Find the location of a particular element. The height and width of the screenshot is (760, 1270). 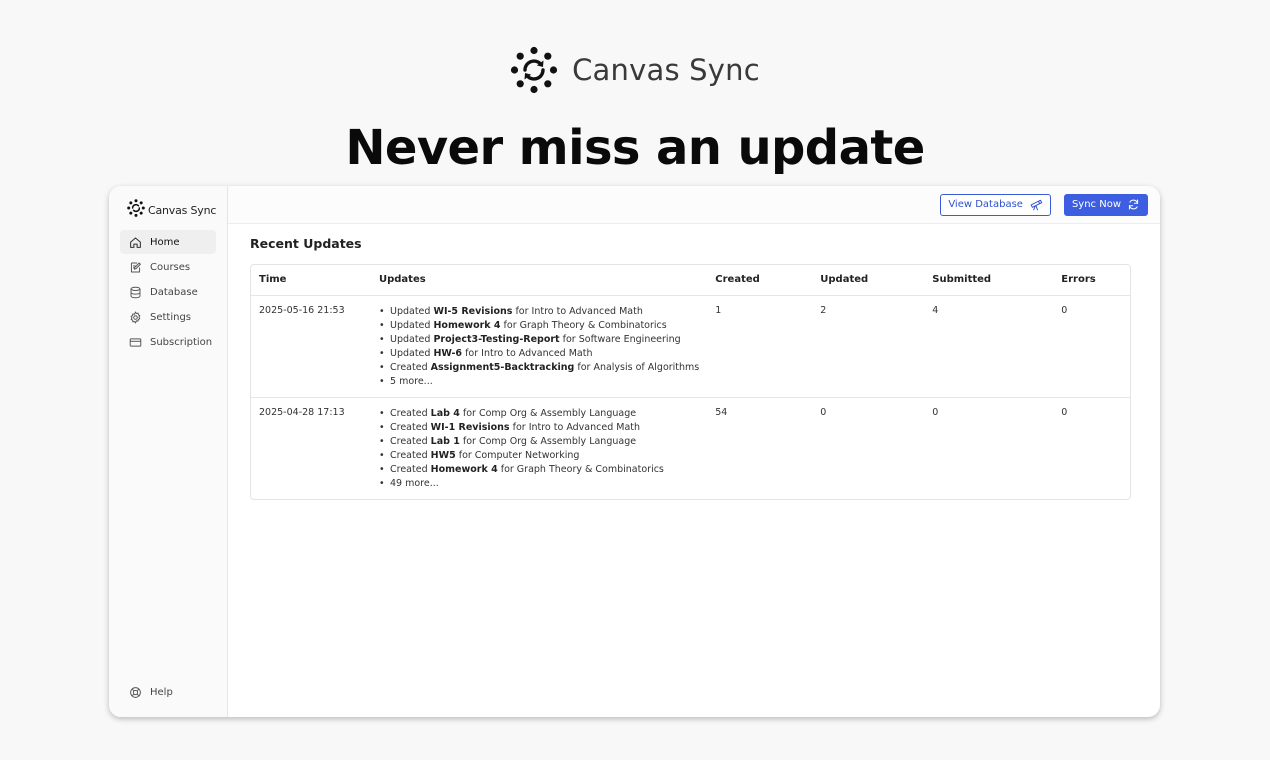

item-name: Project3-Testing-Report is located at coordinates (496, 339).